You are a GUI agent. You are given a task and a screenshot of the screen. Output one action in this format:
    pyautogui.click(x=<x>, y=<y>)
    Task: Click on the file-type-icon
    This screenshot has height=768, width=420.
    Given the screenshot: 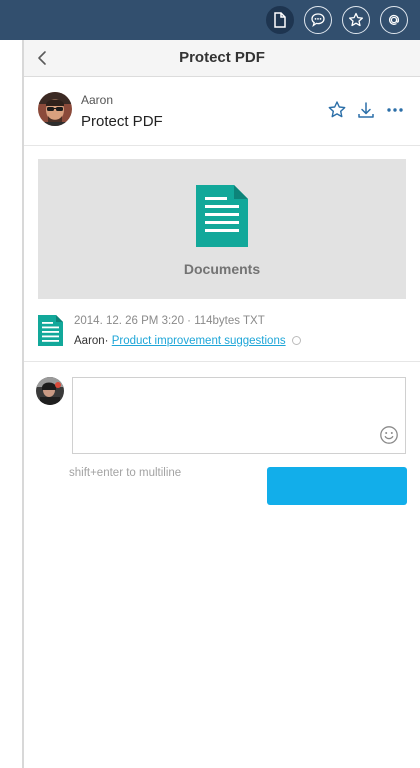 What is the action you would take?
    pyautogui.click(x=50, y=330)
    